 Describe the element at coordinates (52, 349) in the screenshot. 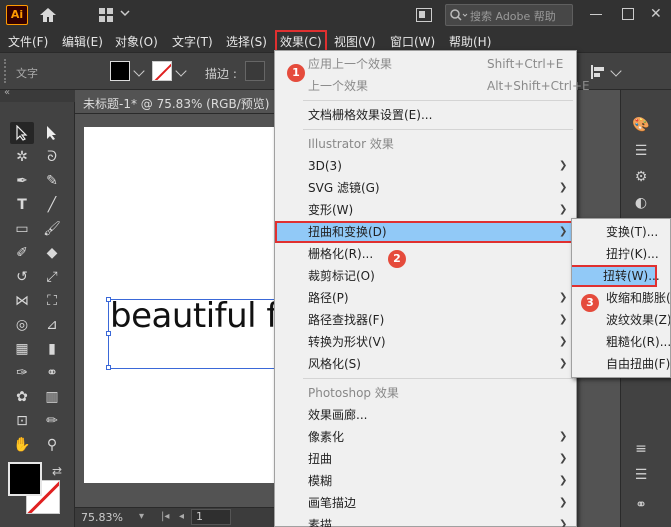

I see `gradient-tool-icon: ▮` at that location.